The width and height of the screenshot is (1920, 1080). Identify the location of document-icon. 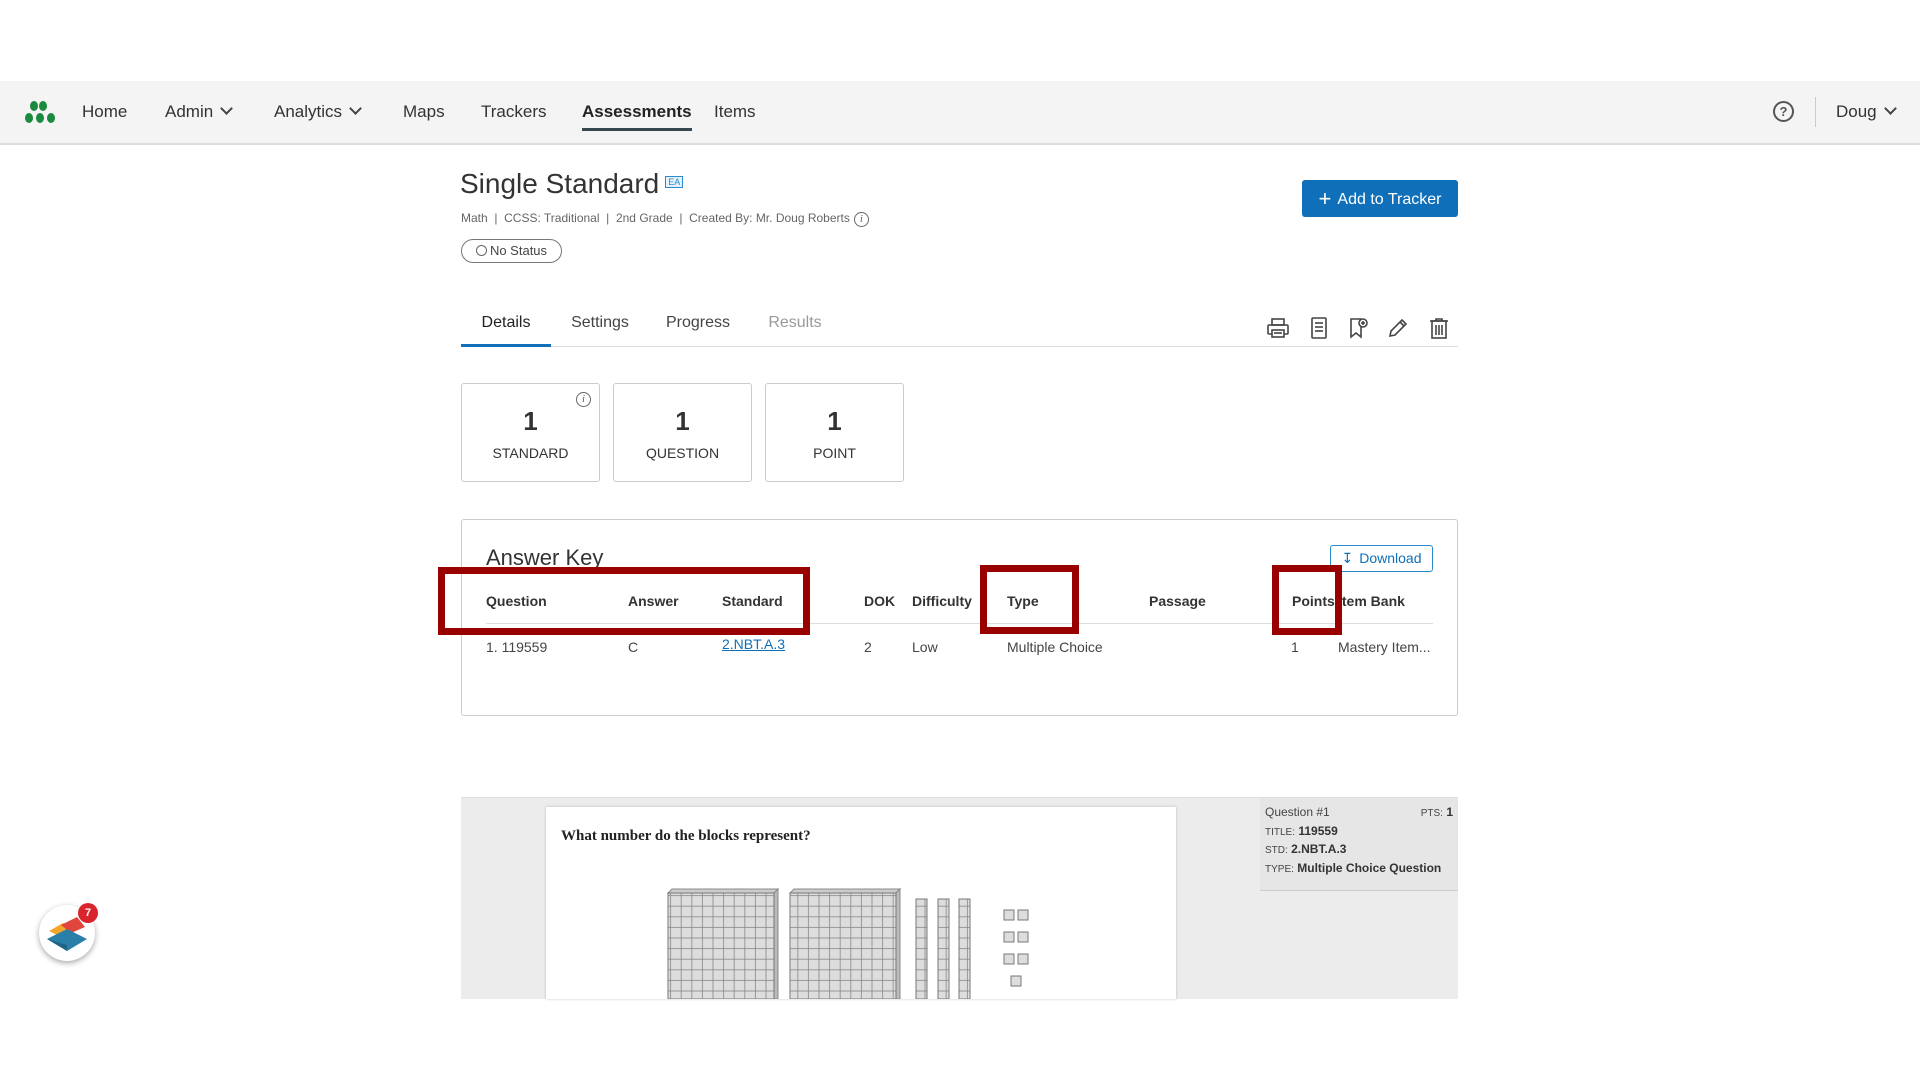
(1319, 328).